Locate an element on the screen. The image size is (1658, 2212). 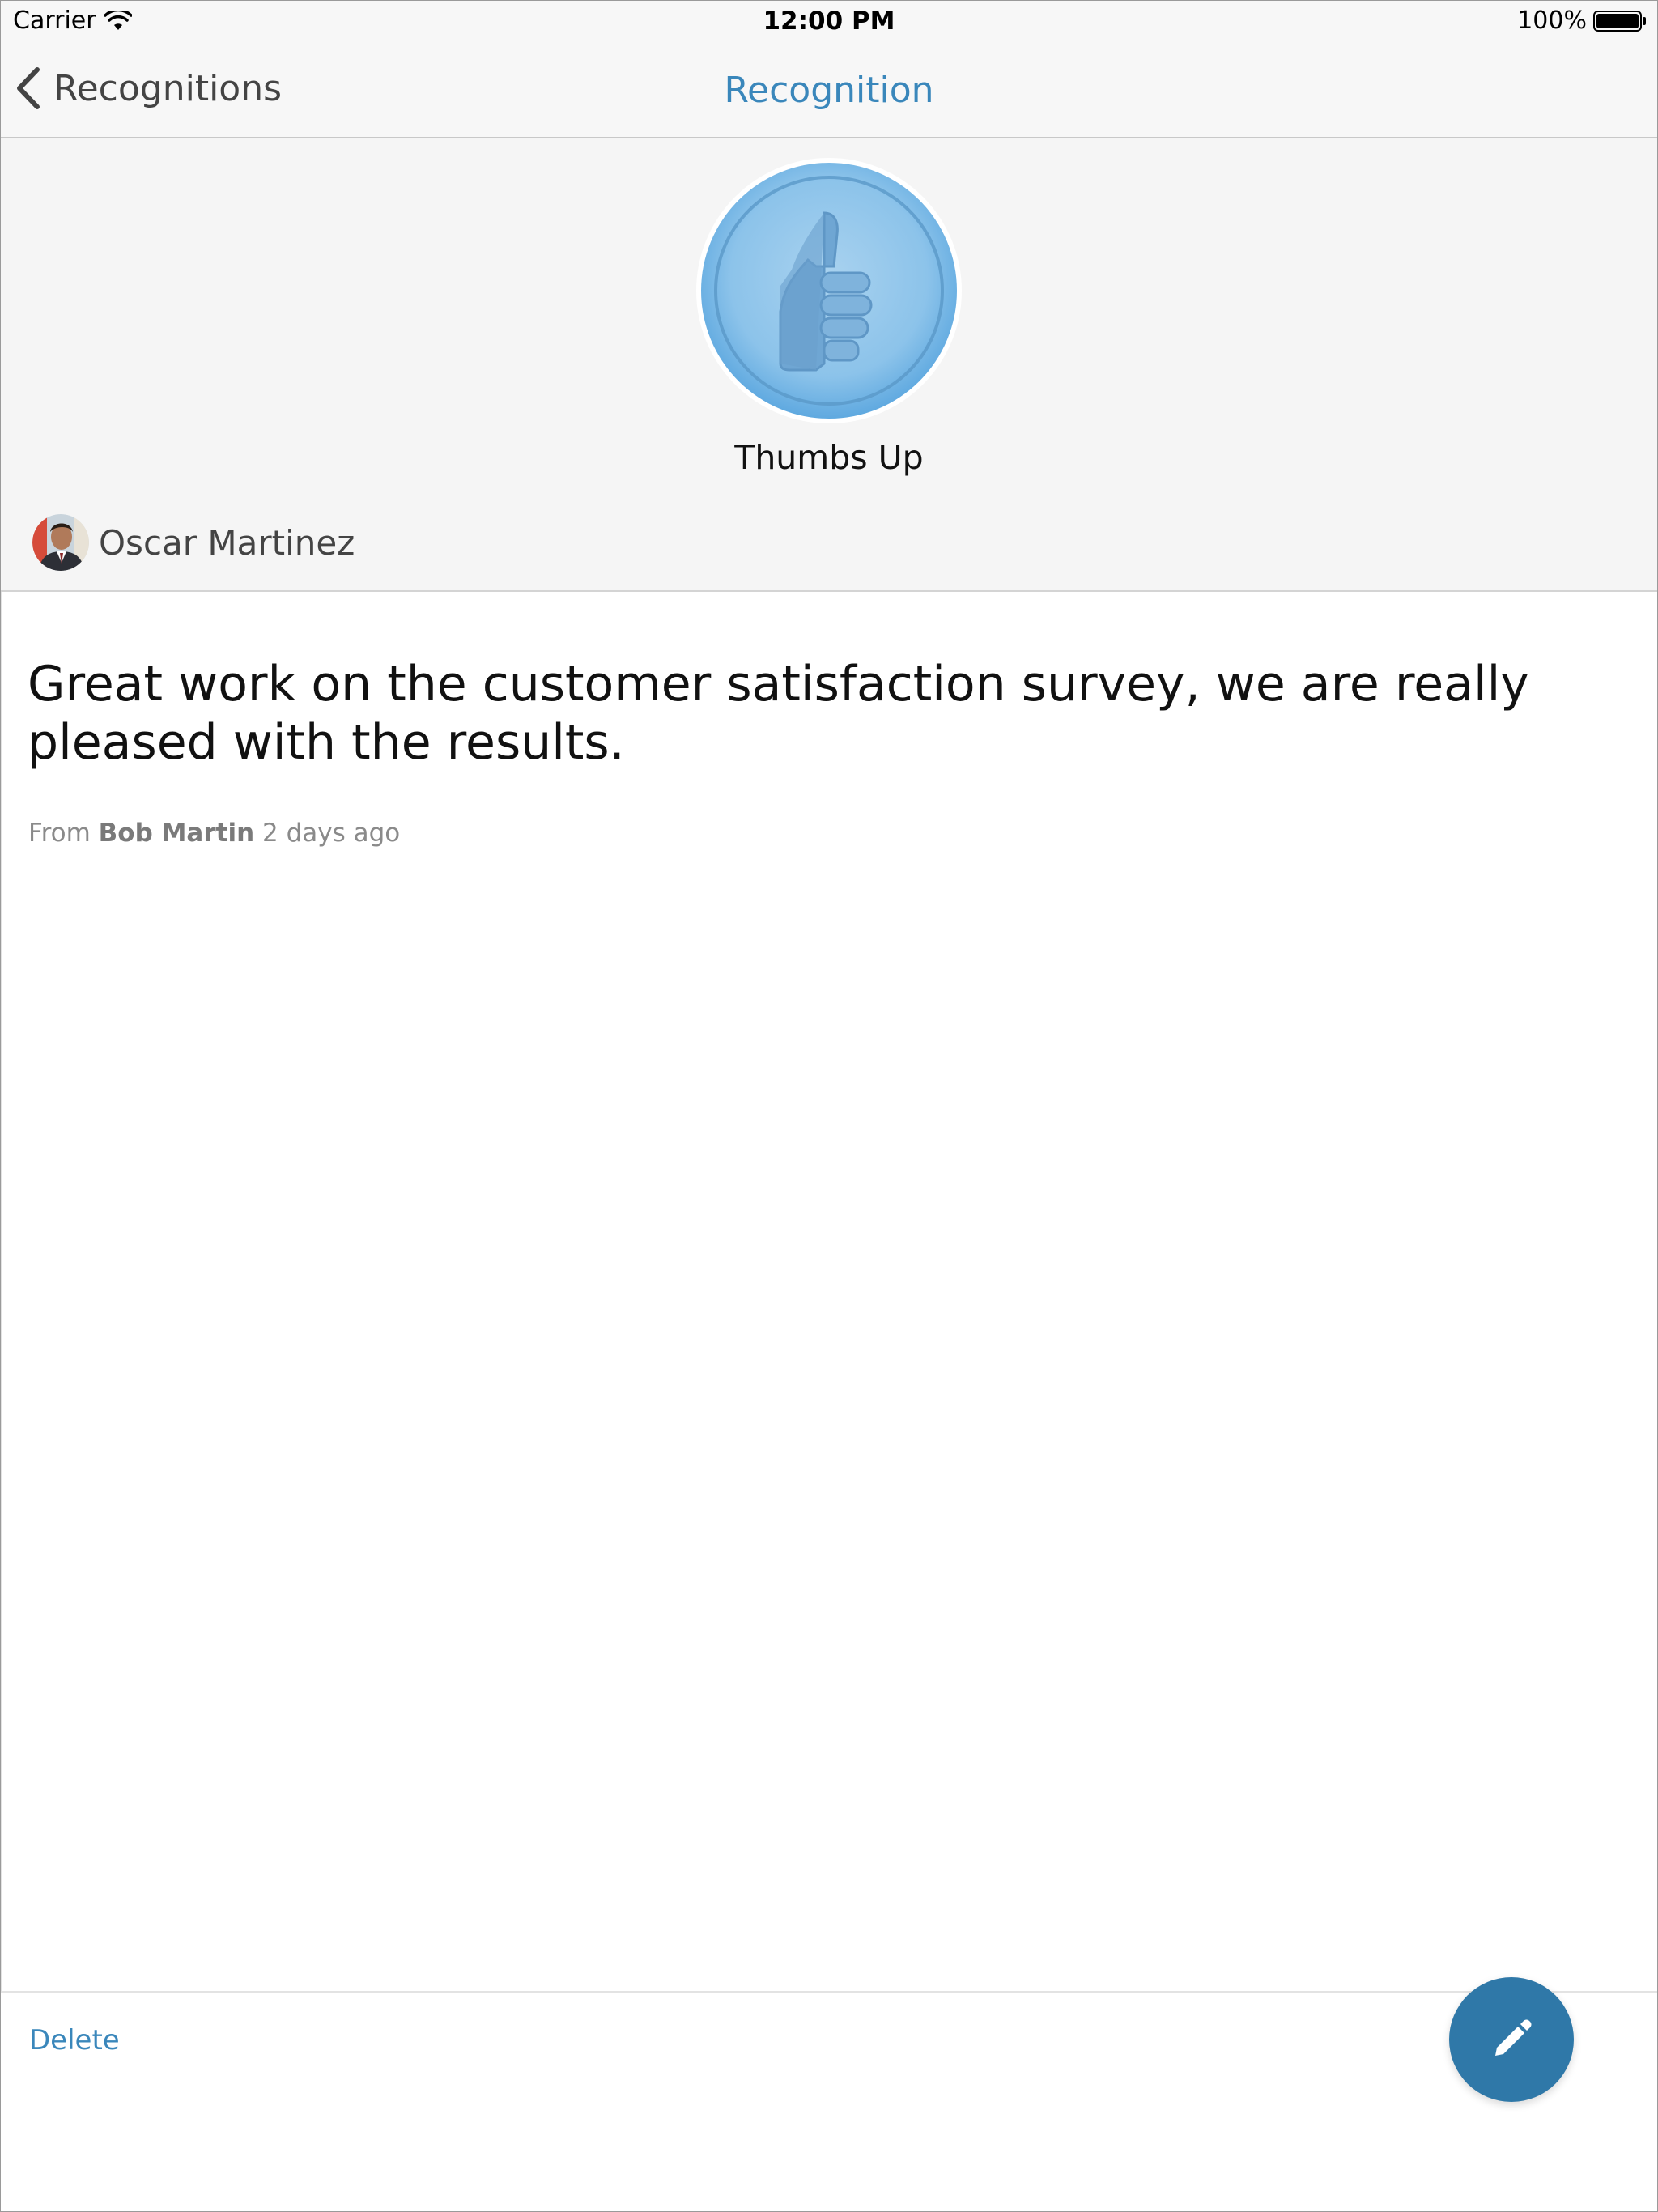
battery-percent: 100% is located at coordinates (1552, 21).